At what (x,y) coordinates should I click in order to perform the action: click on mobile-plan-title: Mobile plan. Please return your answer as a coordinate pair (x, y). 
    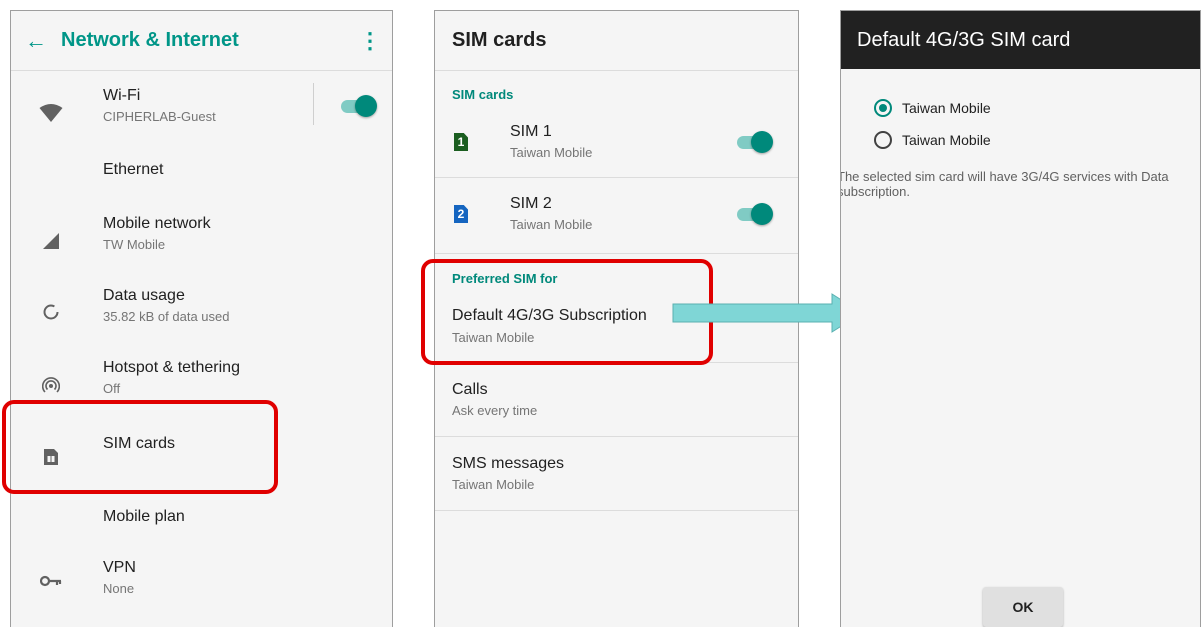
    Looking at the image, I should click on (144, 516).